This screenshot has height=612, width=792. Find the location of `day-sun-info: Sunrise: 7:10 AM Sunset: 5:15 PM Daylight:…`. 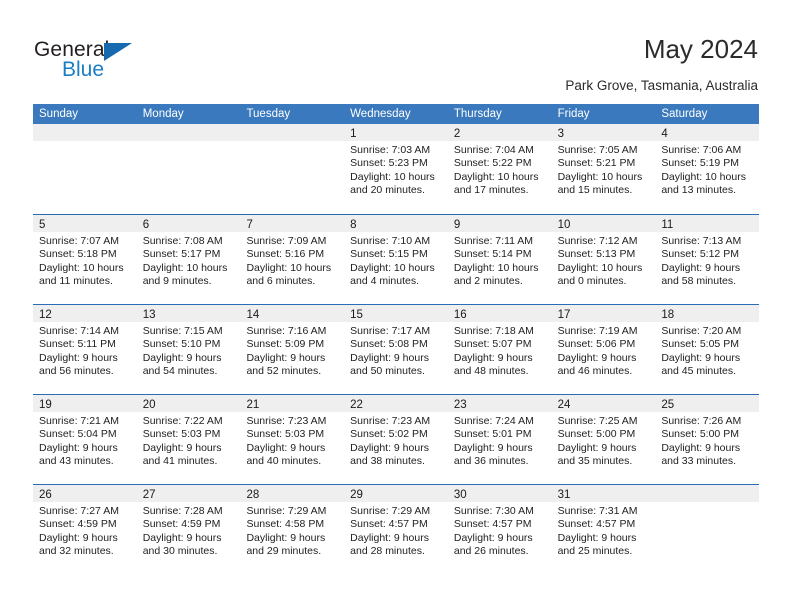

day-sun-info: Sunrise: 7:10 AM Sunset: 5:15 PM Daylight:… is located at coordinates (396, 260).